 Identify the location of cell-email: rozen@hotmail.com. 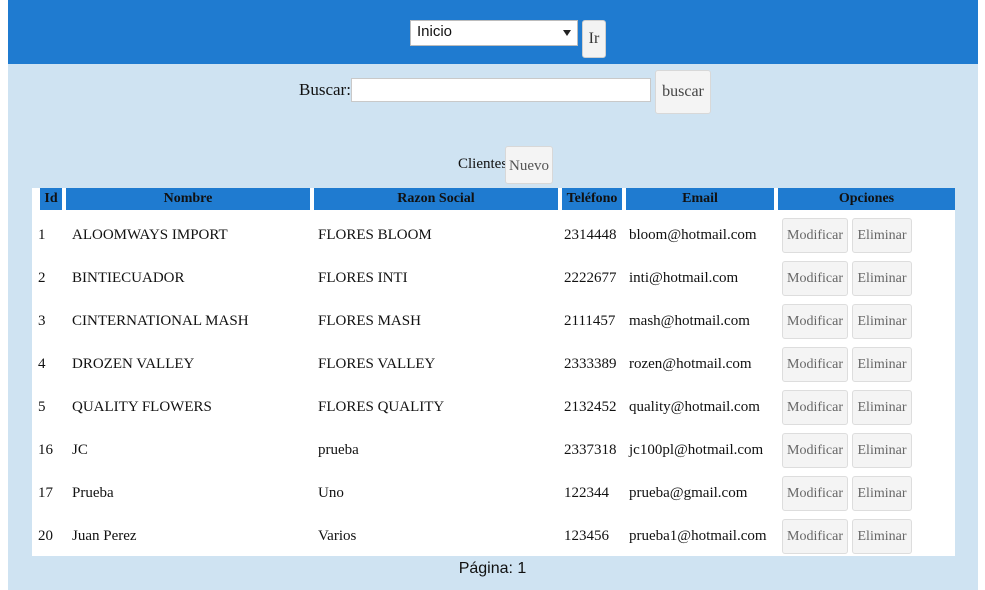
(690, 364).